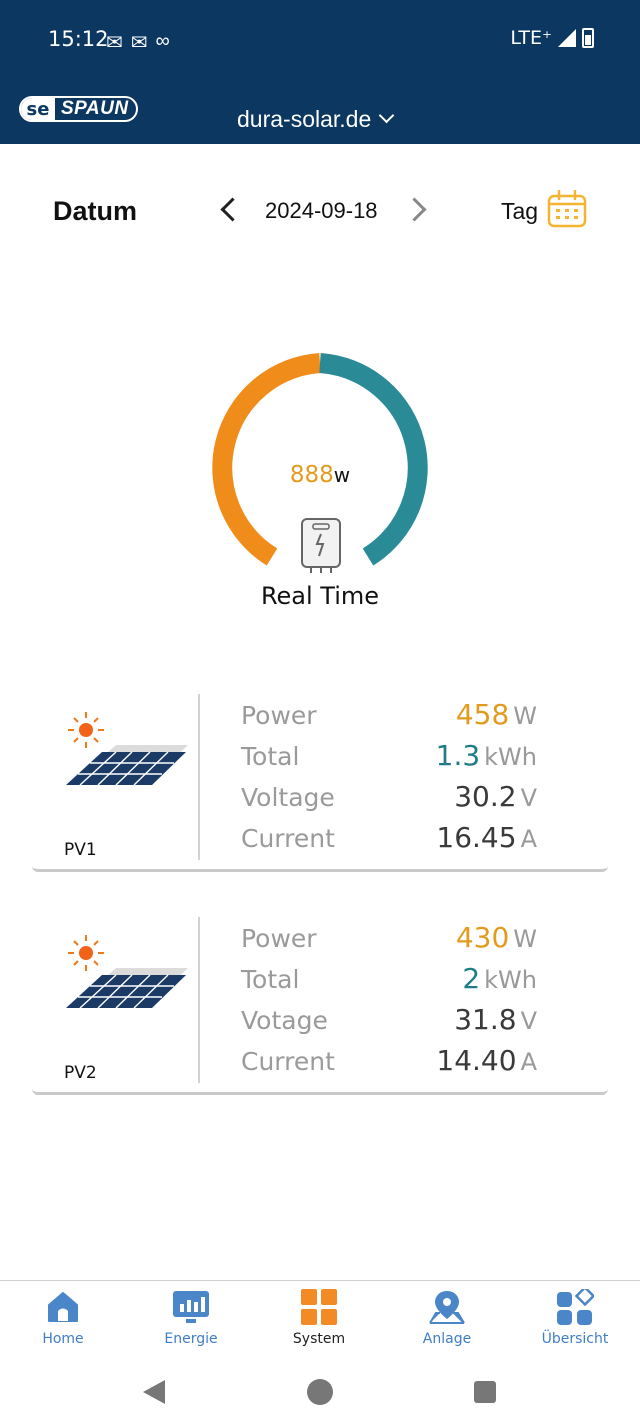 The width and height of the screenshot is (640, 1428). I want to click on date-value: 2024-09-18, so click(321, 211).